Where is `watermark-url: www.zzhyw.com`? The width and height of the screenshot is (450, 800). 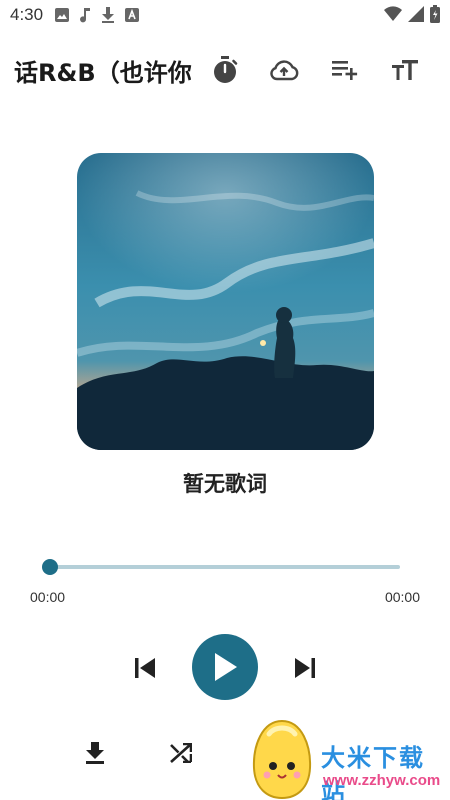
watermark-url: www.zzhyw.com is located at coordinates (382, 780).